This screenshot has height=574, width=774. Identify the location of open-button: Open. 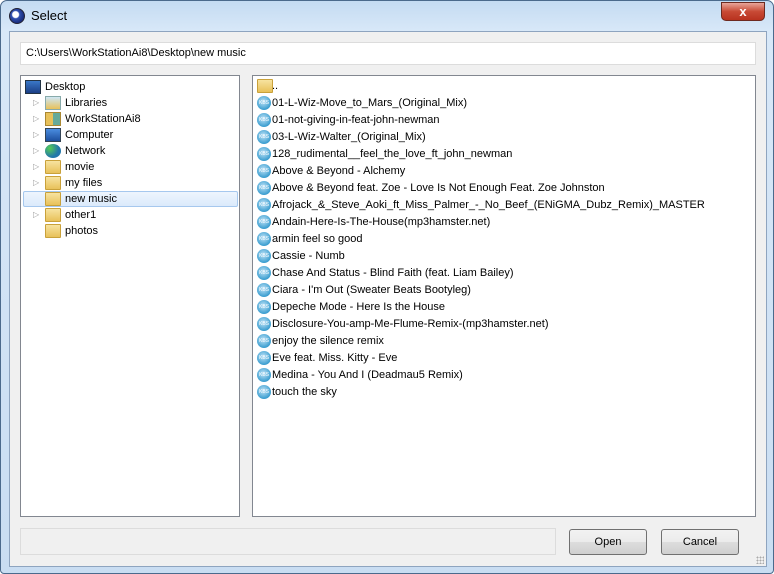
(608, 542).